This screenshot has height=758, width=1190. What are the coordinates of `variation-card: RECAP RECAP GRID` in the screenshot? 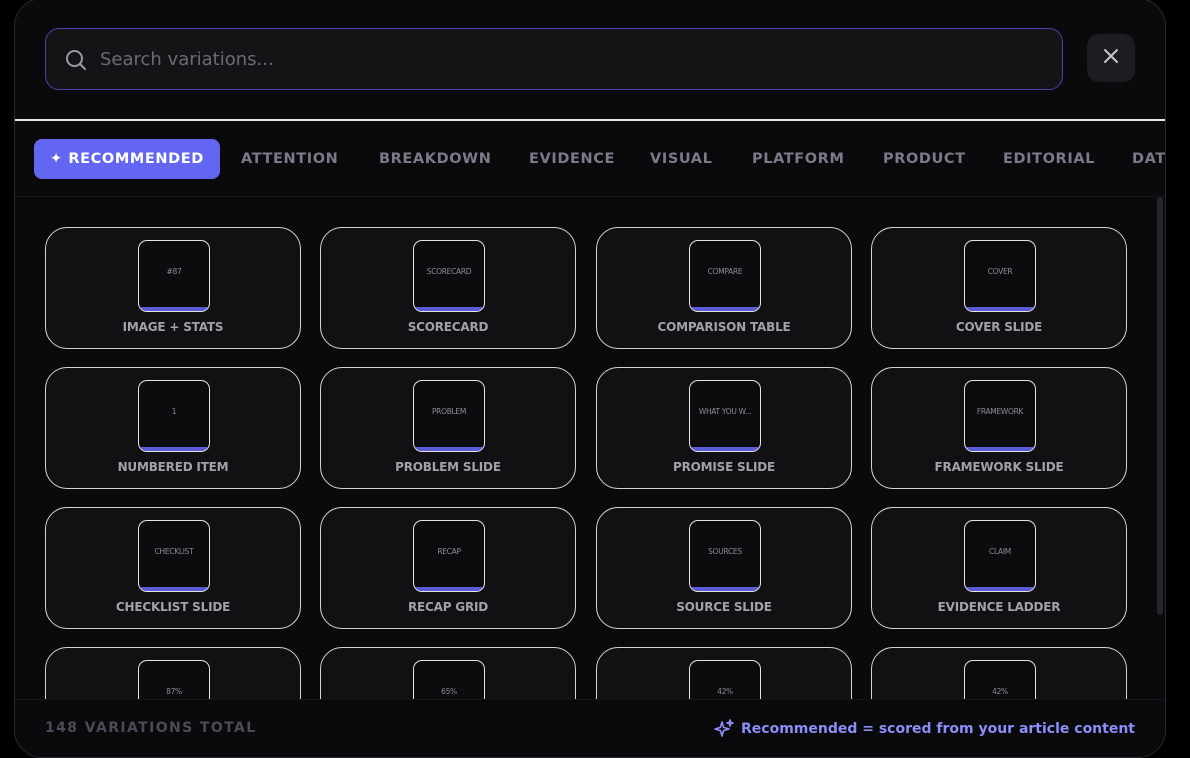 It's located at (448, 568).